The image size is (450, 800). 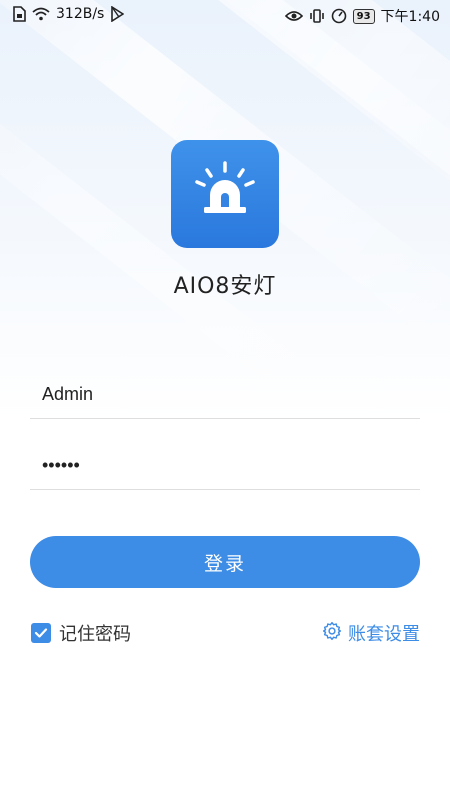 What do you see at coordinates (293, 16) in the screenshot?
I see `eye-icon` at bounding box center [293, 16].